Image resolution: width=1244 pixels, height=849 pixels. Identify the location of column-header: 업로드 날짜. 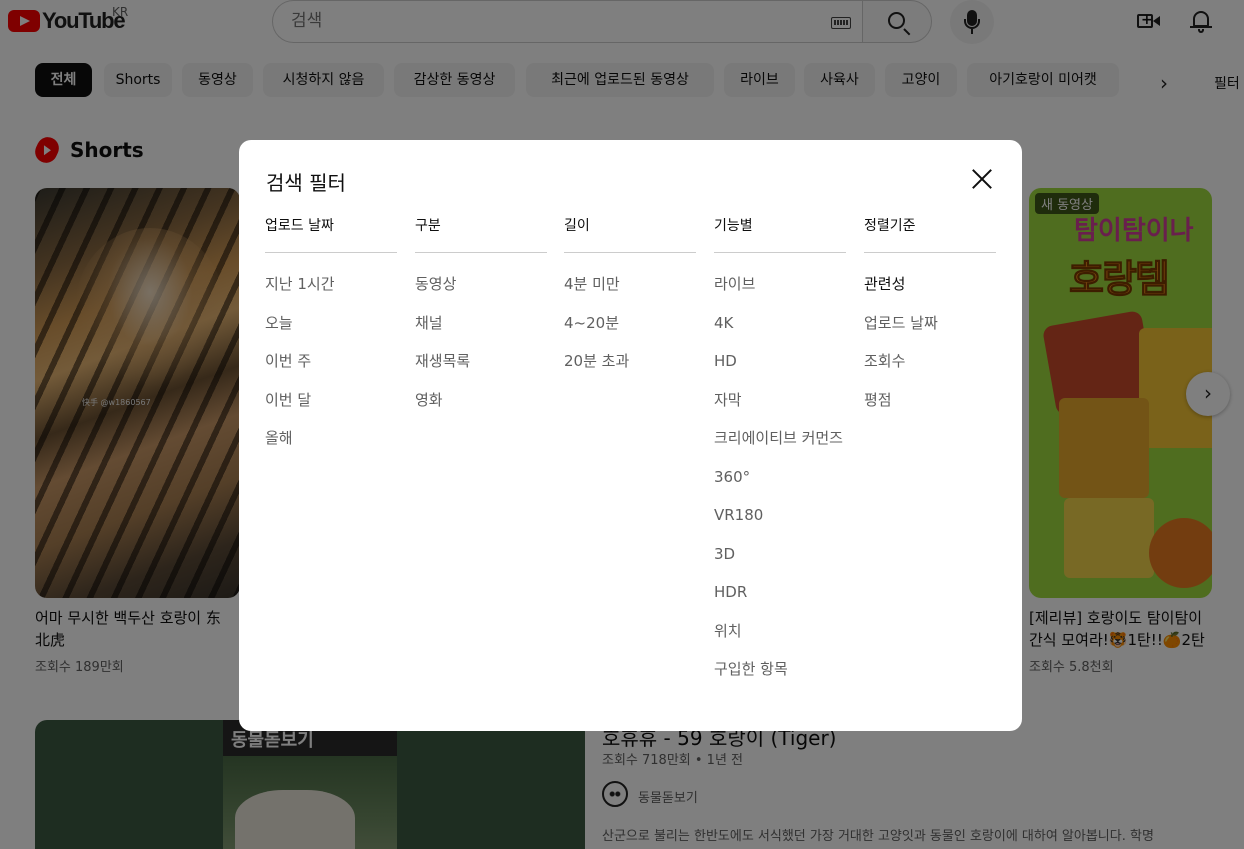
(331, 235).